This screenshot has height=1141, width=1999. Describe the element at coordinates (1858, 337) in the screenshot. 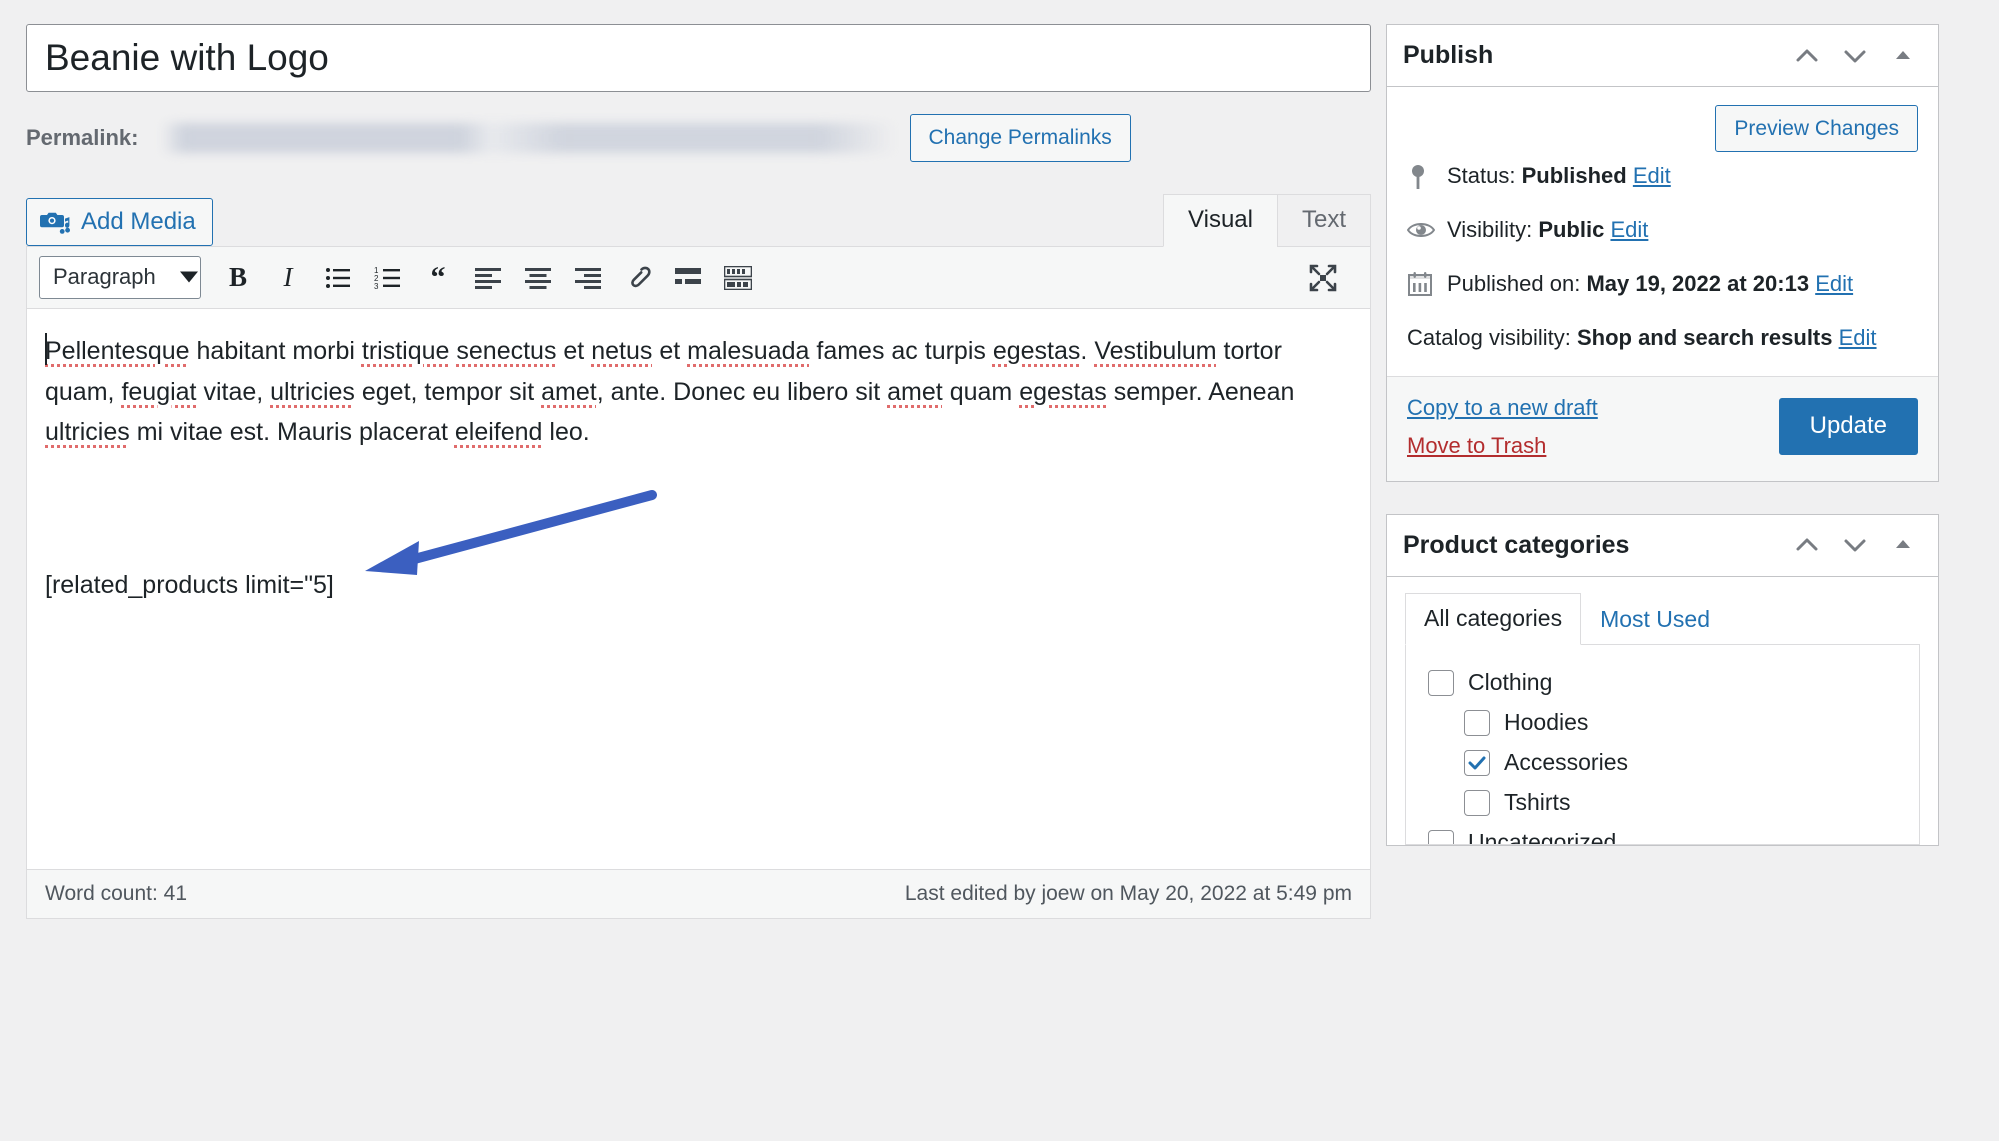

I see `catalog-visibility-edit-link: Edit` at that location.